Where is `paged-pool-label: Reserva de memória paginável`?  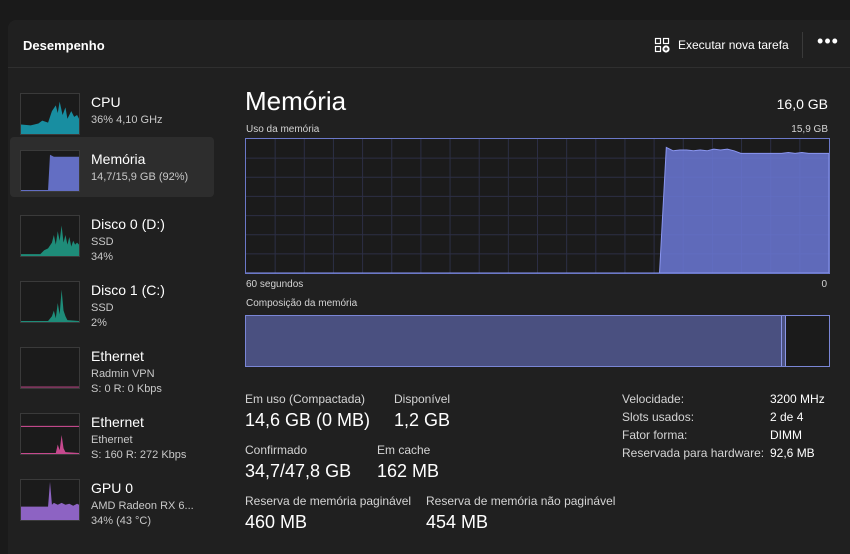 paged-pool-label: Reserva de memória paginável is located at coordinates (328, 501).